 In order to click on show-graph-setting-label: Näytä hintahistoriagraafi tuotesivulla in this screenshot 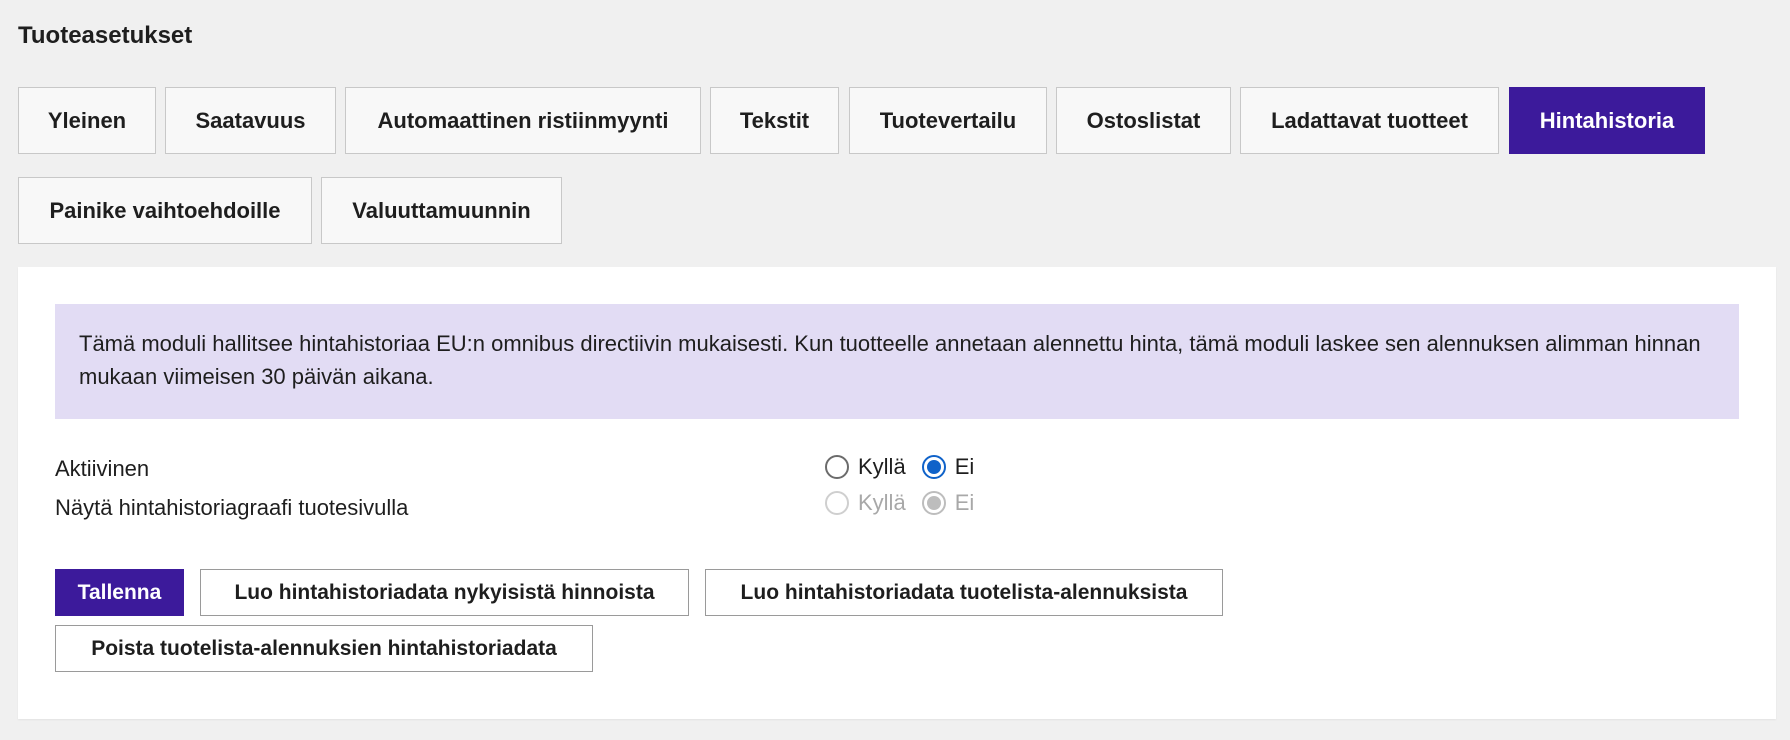, I will do `click(232, 507)`.